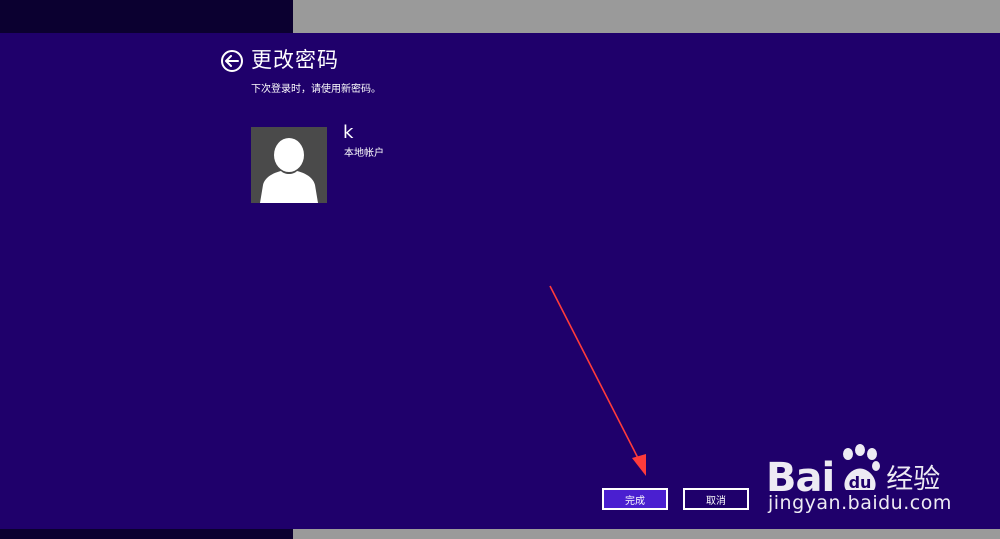 The width and height of the screenshot is (1000, 539). I want to click on cancel-button: 取消, so click(716, 499).